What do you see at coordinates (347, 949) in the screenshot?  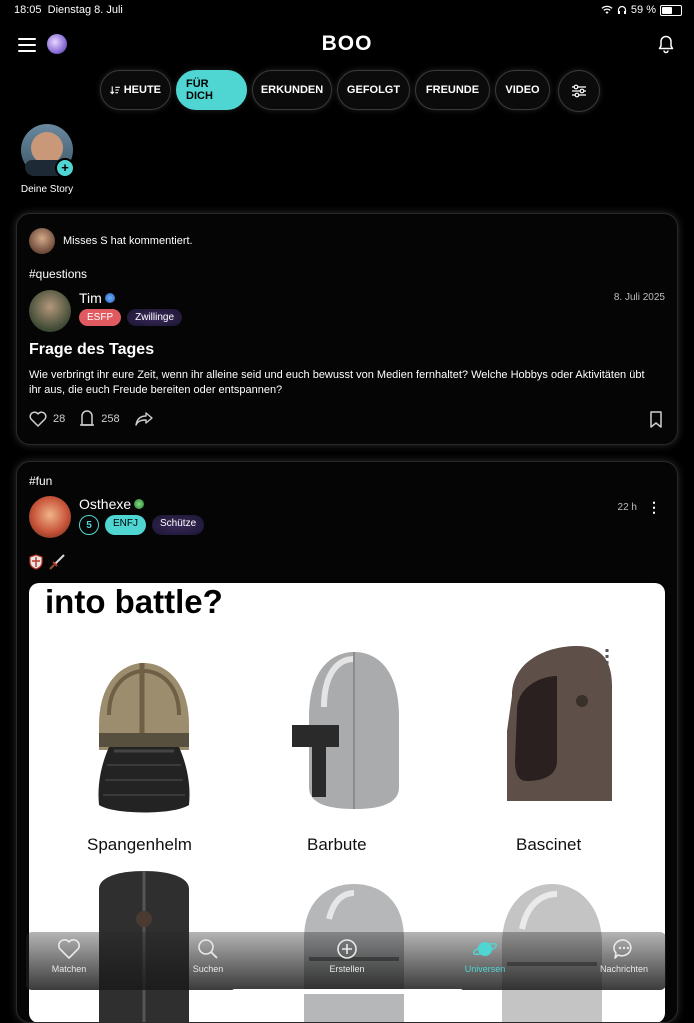 I see `plus-circle-icon` at bounding box center [347, 949].